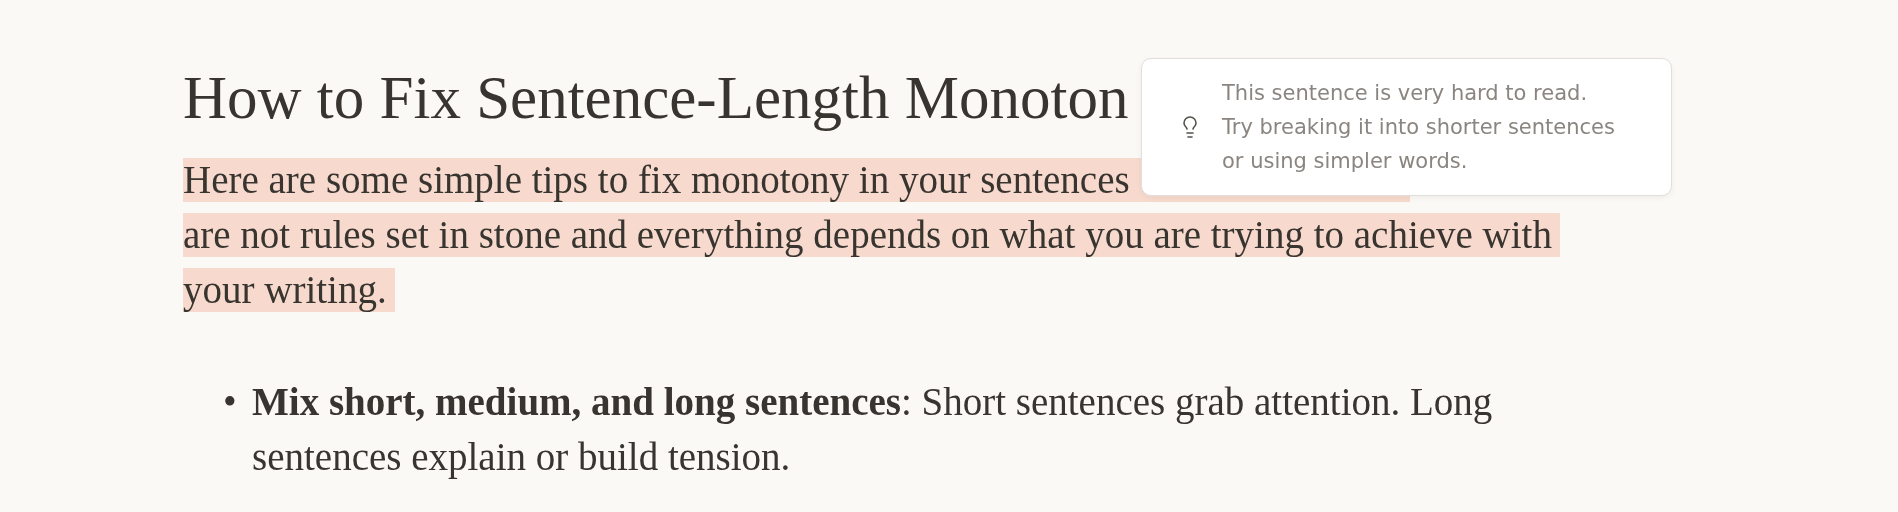 Image resolution: width=1898 pixels, height=512 pixels. What do you see at coordinates (1418, 127) in the screenshot?
I see `tooltip-text: This sentence is very hard to read. Try breaking it into shorter sentences or using simpler words.` at bounding box center [1418, 127].